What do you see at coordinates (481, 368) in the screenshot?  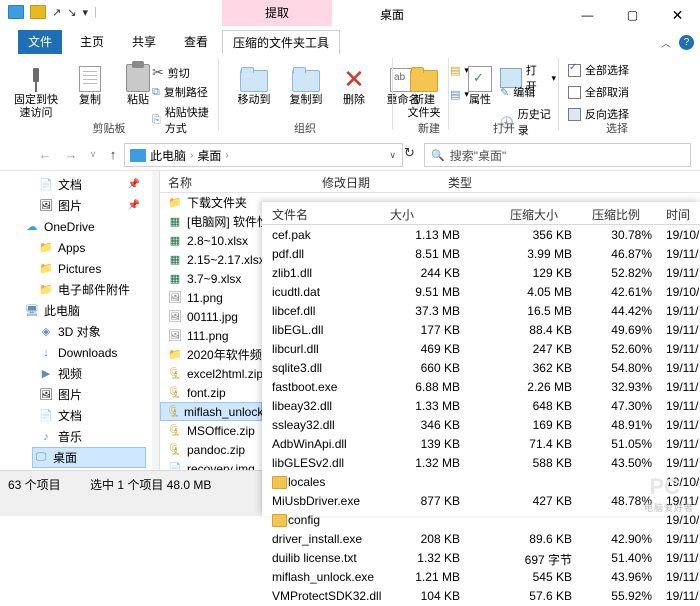 I see `archive-row: sqlite3.dll 660 KB 362 KB 54.80% 19/11/` at bounding box center [481, 368].